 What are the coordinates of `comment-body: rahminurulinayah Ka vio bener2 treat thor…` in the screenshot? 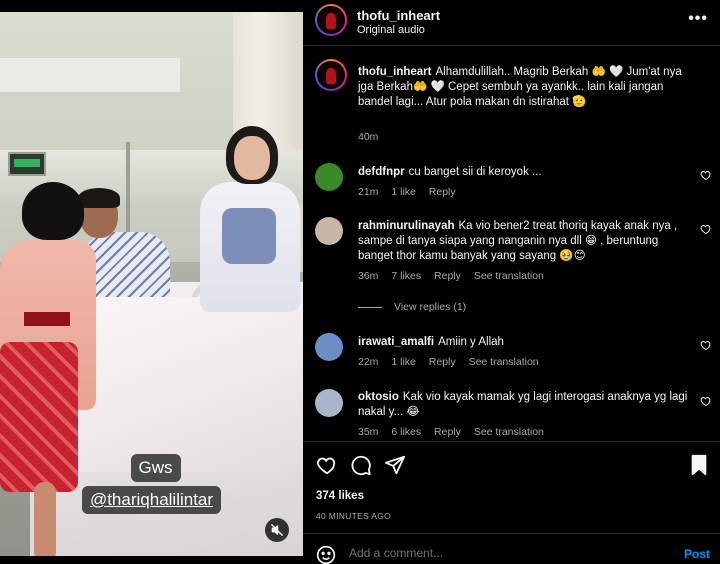 It's located at (525, 241).